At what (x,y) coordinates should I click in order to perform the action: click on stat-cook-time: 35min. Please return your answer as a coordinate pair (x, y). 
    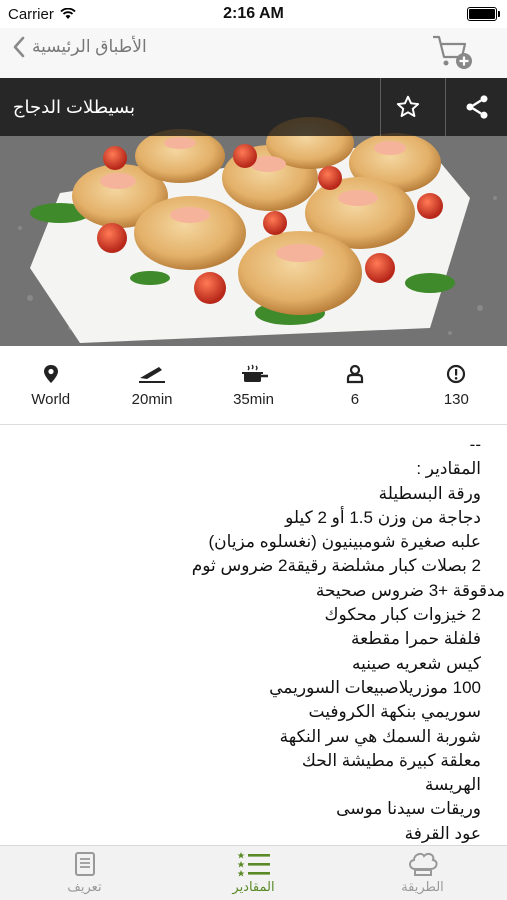
    Looking at the image, I should click on (253, 385).